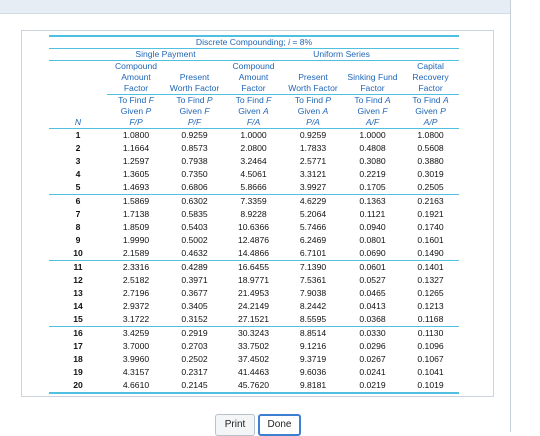 The height and width of the screenshot is (436, 540). I want to click on factor-value-cell: 2.3316, so click(136, 267).